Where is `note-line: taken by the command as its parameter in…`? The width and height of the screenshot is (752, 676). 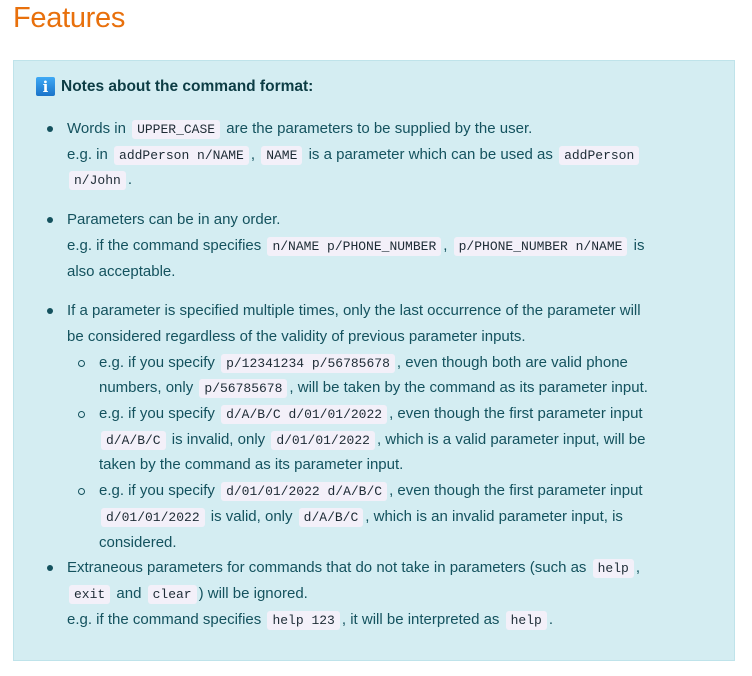
note-line: taken by the command as its parameter in… is located at coordinates (251, 465).